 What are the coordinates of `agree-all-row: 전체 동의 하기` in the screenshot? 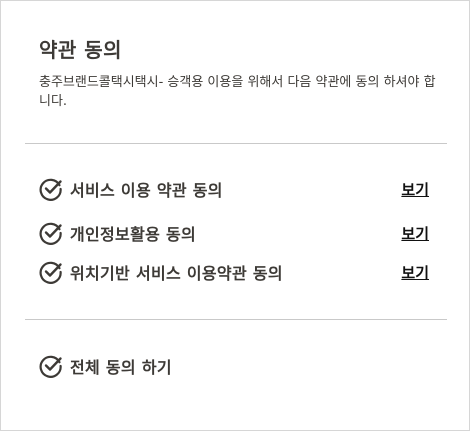 It's located at (235, 366).